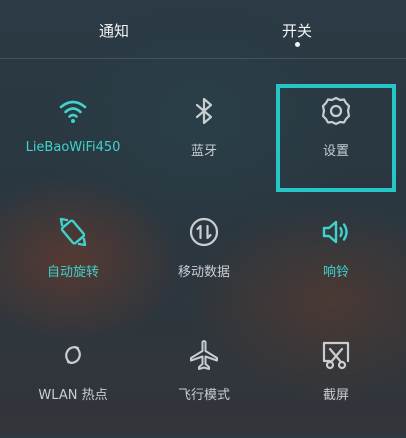 The height and width of the screenshot is (438, 406). I want to click on auto-rotate-icon, so click(73, 232).